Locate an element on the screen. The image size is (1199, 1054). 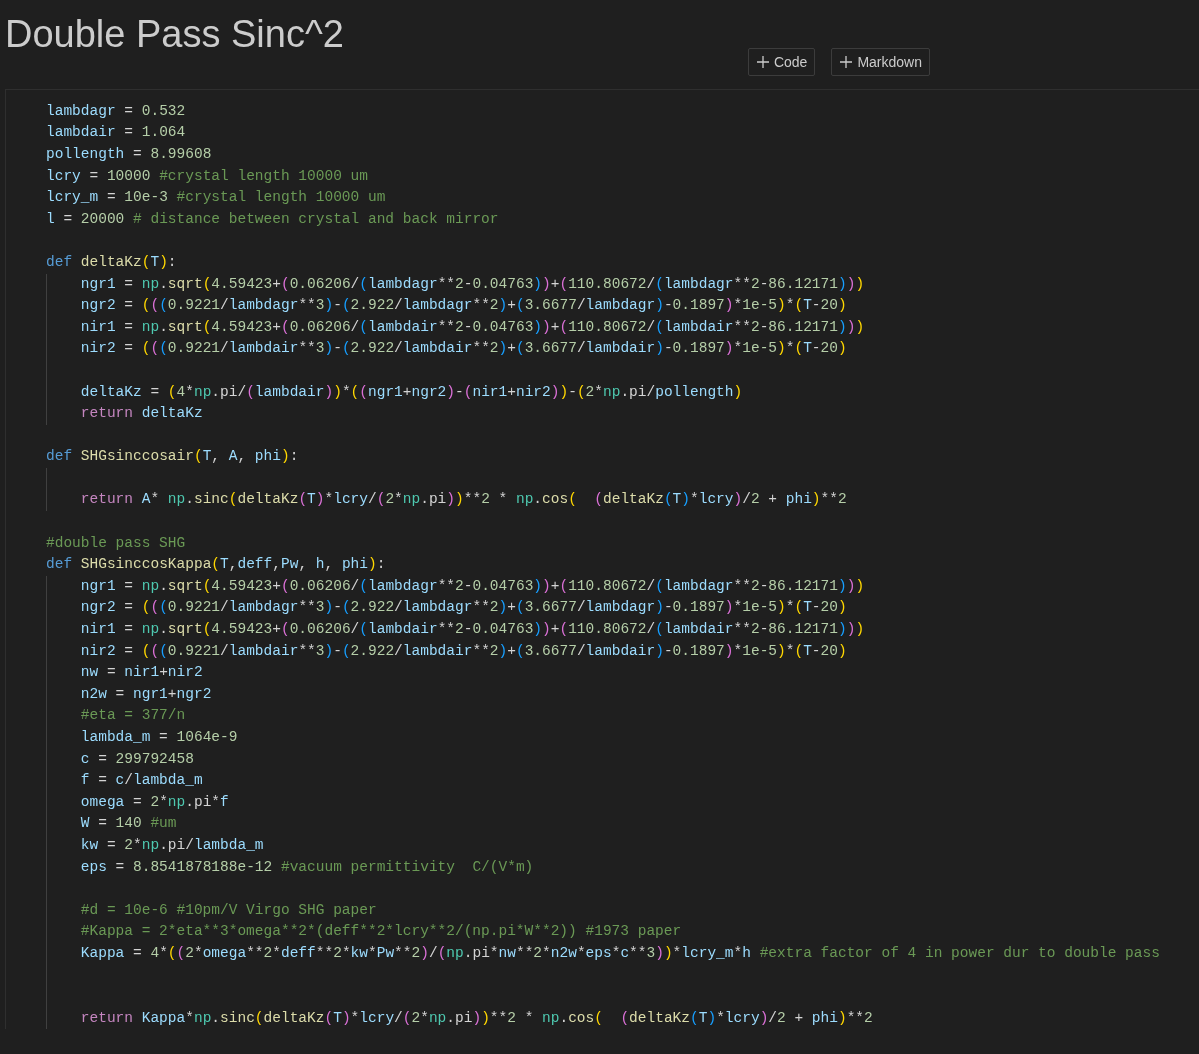
code-line: return deltaKz is located at coordinates (124, 414).